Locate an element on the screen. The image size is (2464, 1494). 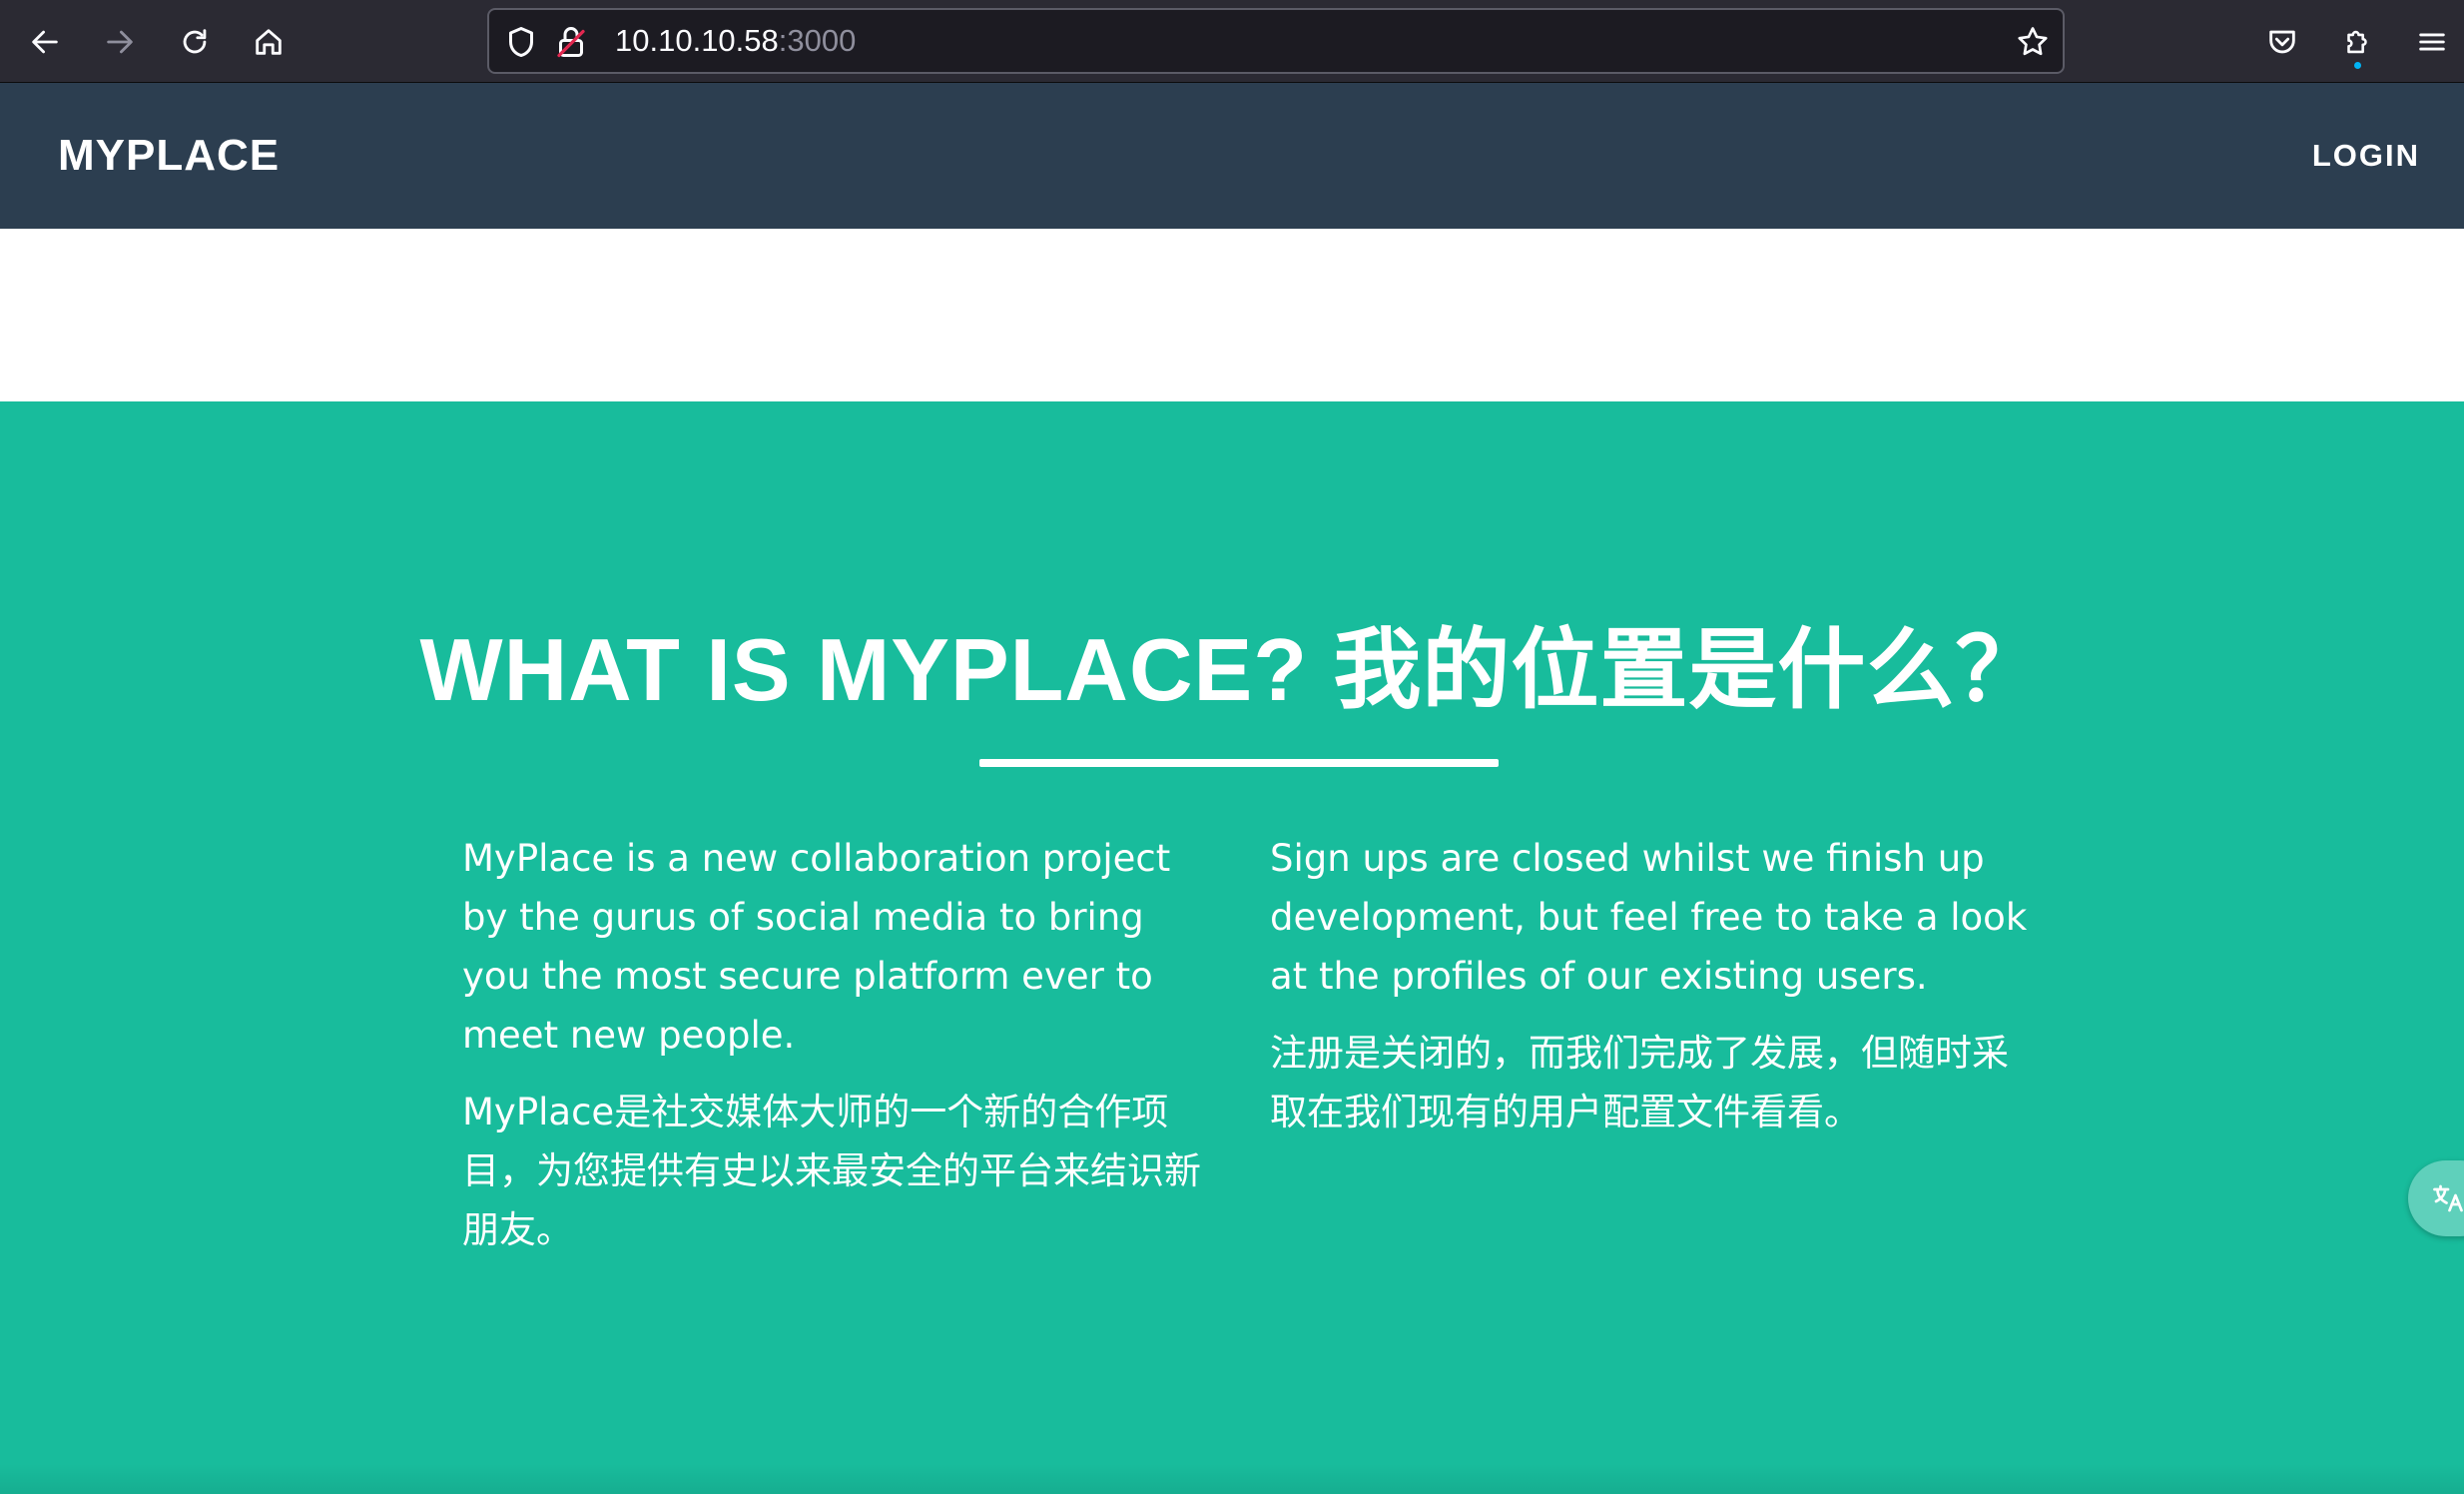
url-text: 10.10.10.58:3000 is located at coordinates (735, 41).